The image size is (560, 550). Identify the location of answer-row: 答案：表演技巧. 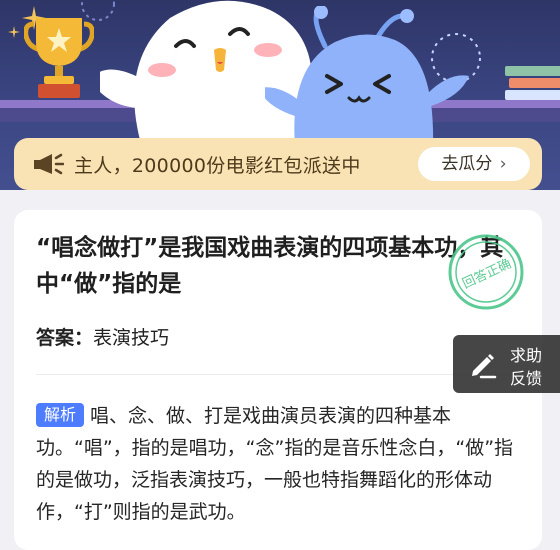
(102, 336).